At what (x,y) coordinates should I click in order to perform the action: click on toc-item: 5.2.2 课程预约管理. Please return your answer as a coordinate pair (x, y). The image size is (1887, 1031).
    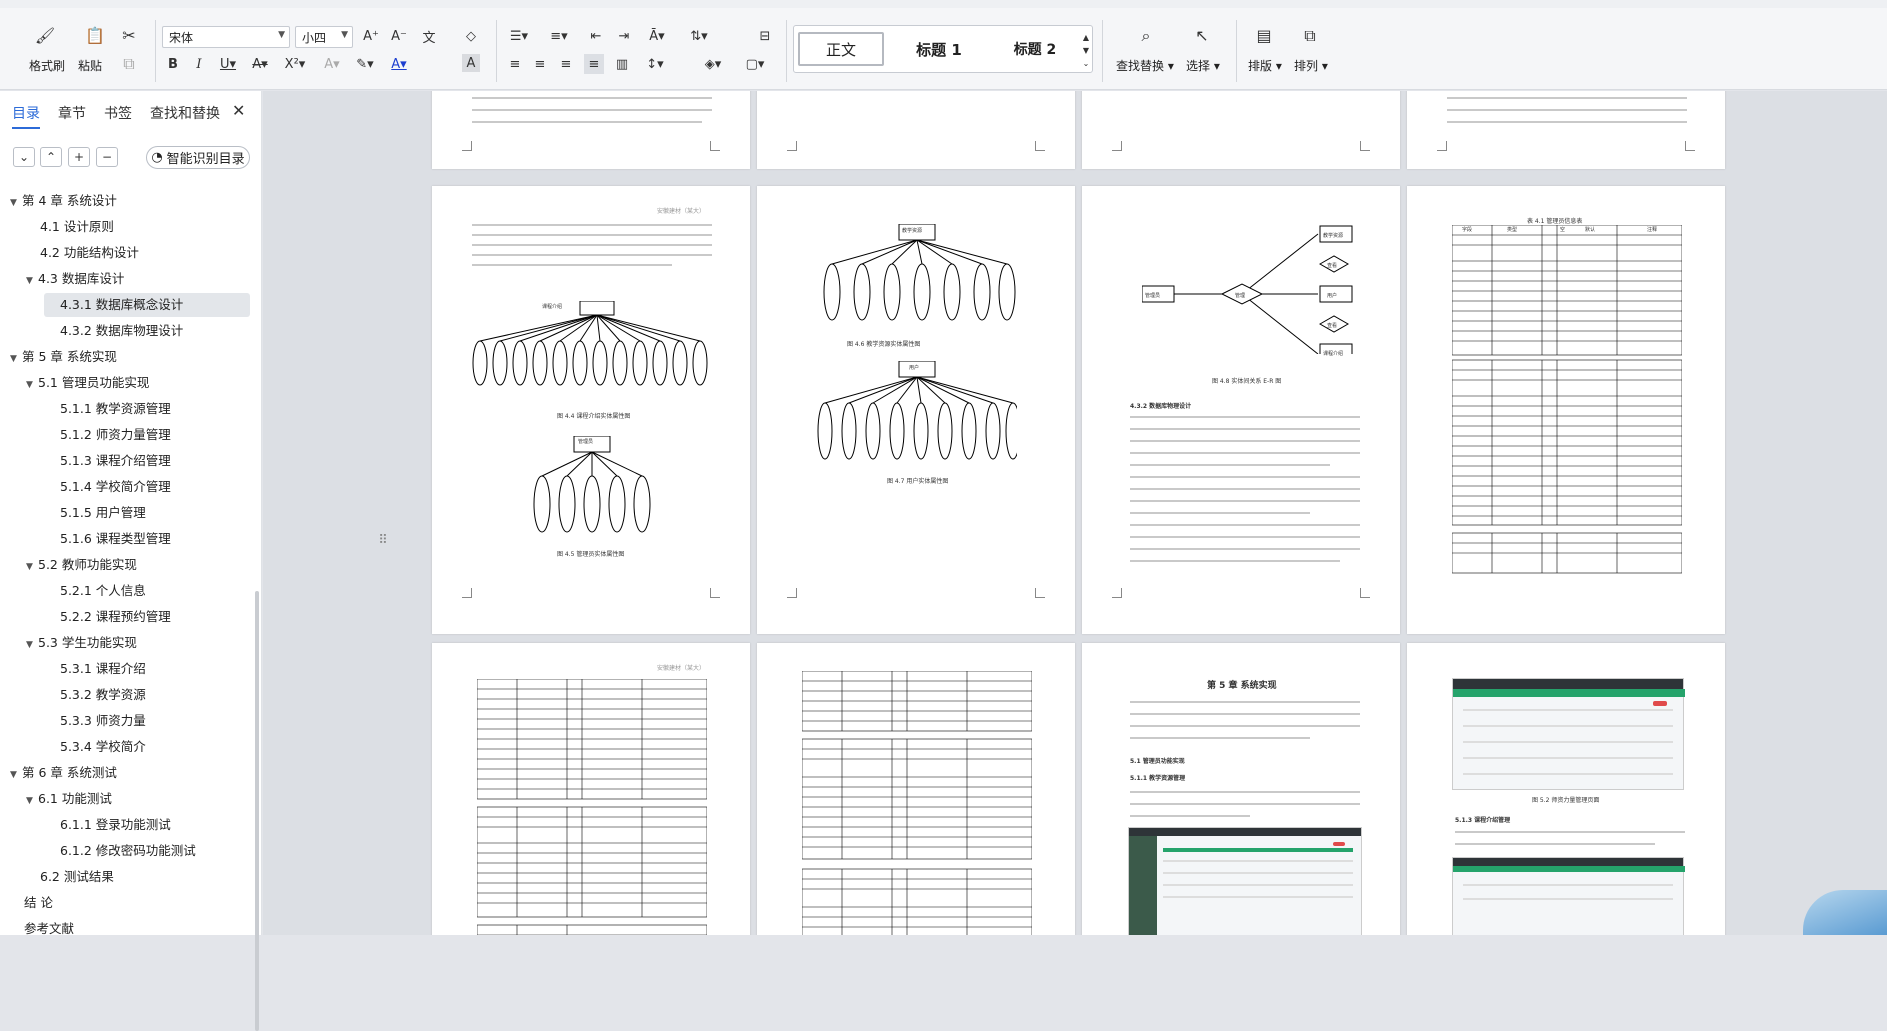
    Looking at the image, I should click on (85, 617).